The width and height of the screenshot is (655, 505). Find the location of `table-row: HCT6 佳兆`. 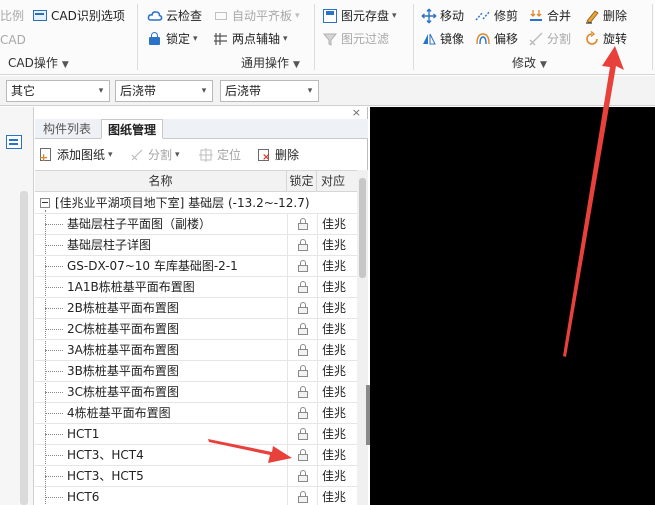

table-row: HCT6 佳兆 is located at coordinates (196, 496).